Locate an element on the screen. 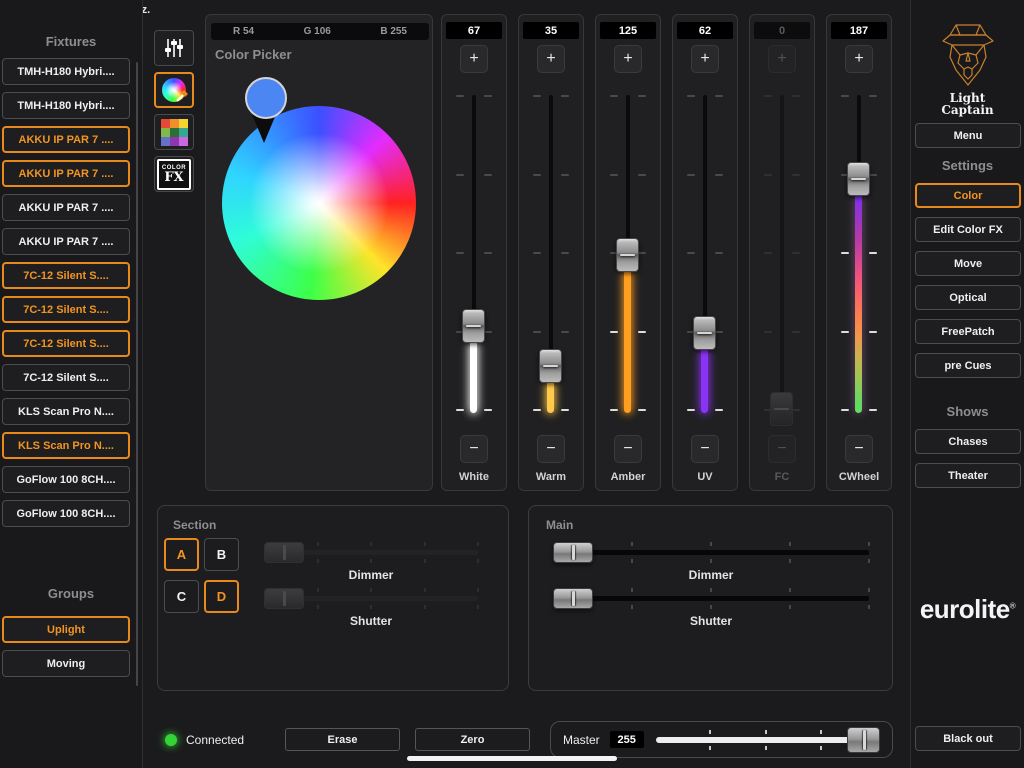 The height and width of the screenshot is (768, 1024). group-item-uplight: Uplight is located at coordinates (66, 629).